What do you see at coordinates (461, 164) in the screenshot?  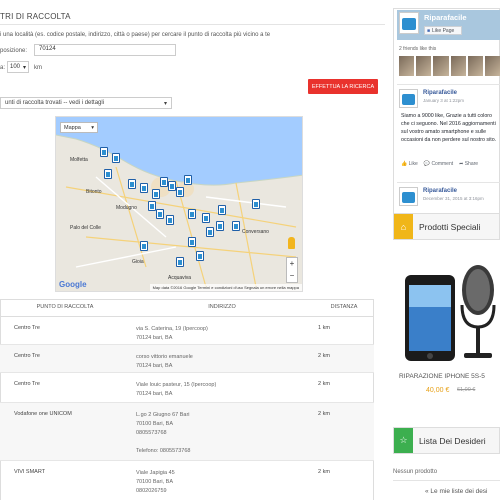 I see `share-icon: ➦` at bounding box center [461, 164].